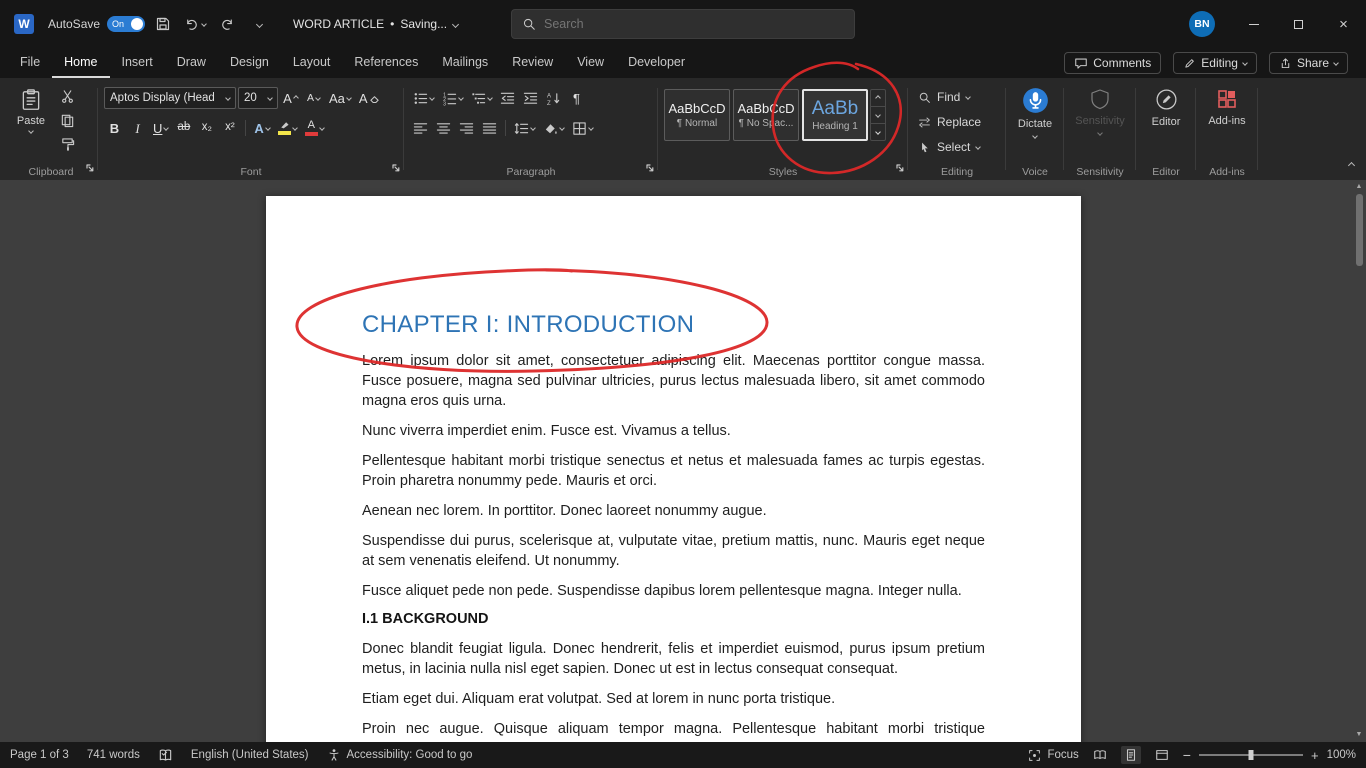 The image size is (1366, 768). Describe the element at coordinates (258, 98) in the screenshot. I see `font-size-combobox: 20` at that location.